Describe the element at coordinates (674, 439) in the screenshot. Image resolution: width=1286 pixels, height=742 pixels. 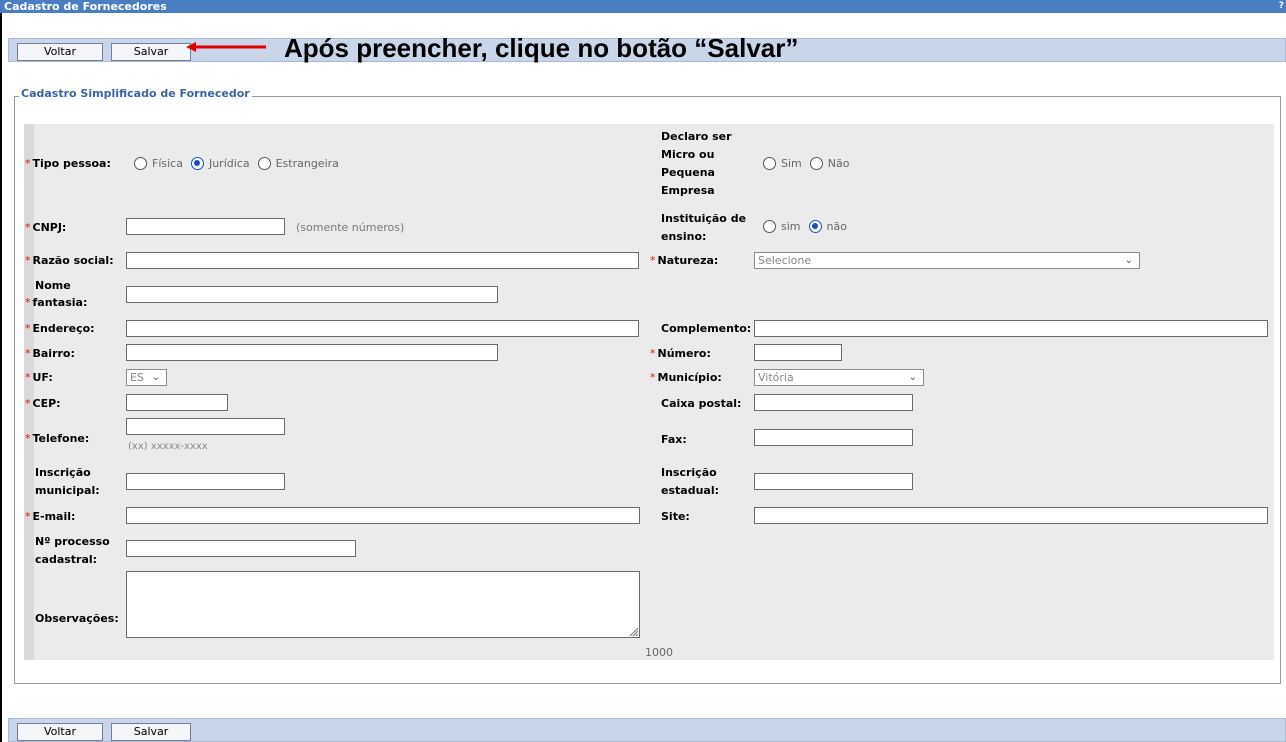
I see `fax-label: Fax:` at that location.